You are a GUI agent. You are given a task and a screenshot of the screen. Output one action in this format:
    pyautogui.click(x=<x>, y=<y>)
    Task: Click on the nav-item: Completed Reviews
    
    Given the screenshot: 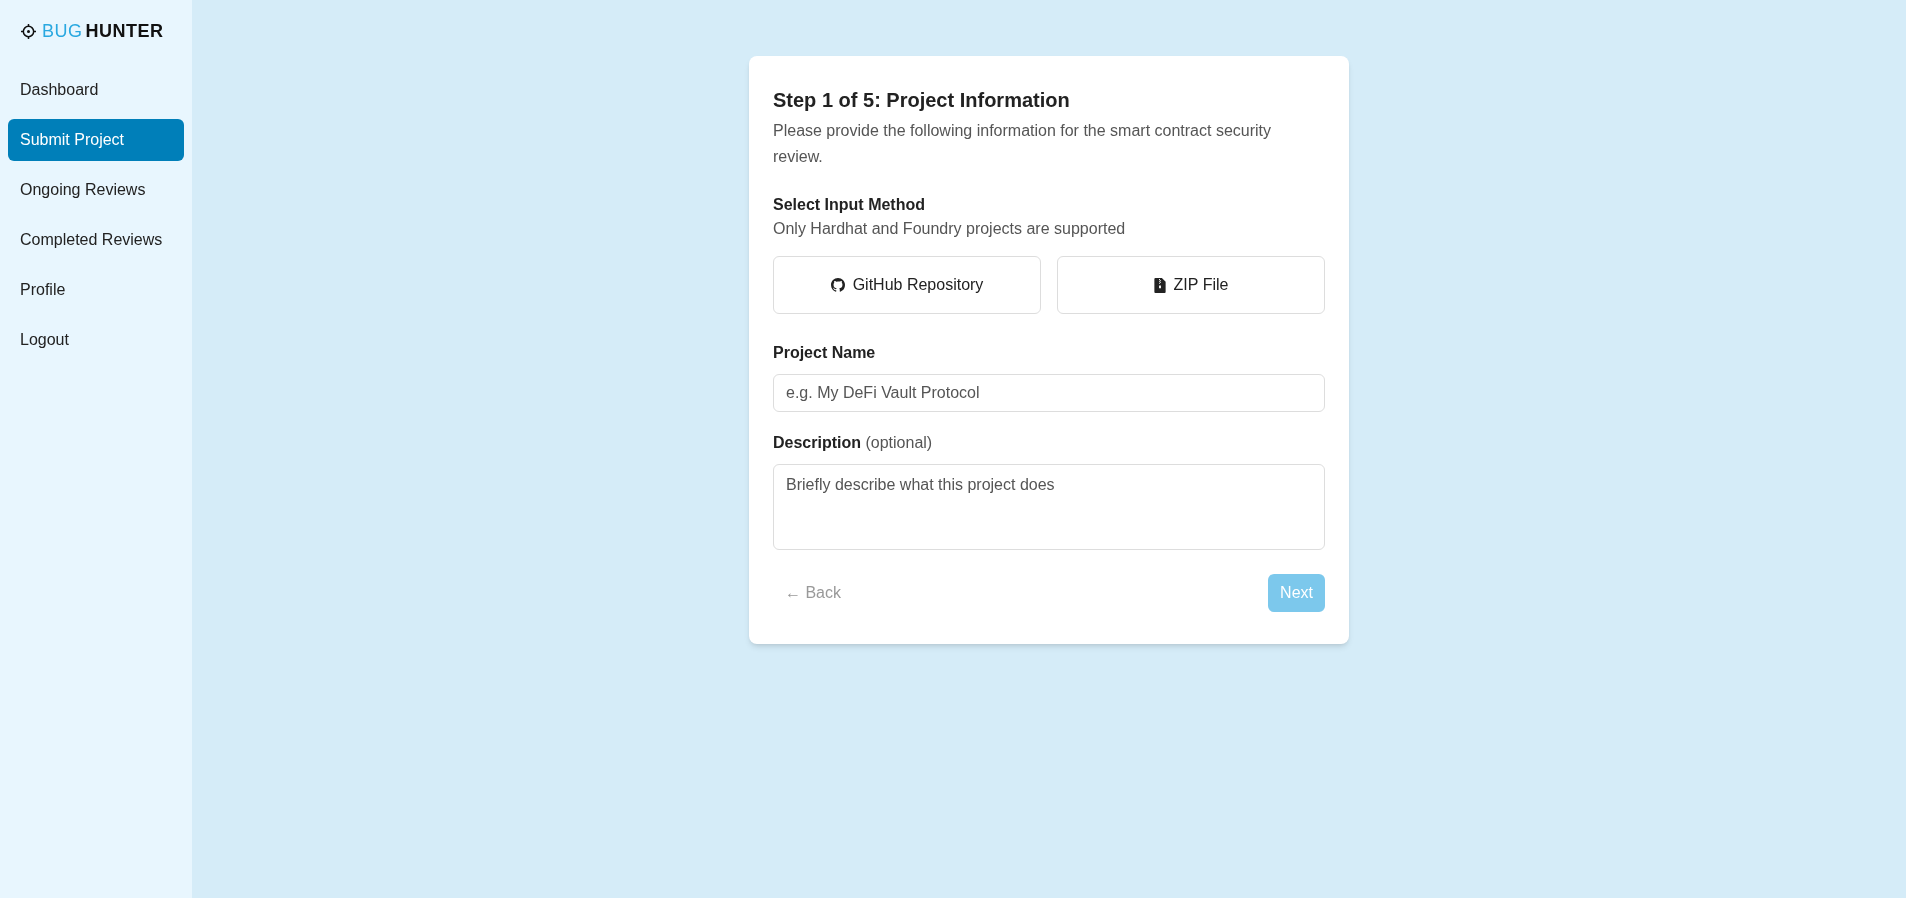 What is the action you would take?
    pyautogui.click(x=96, y=240)
    